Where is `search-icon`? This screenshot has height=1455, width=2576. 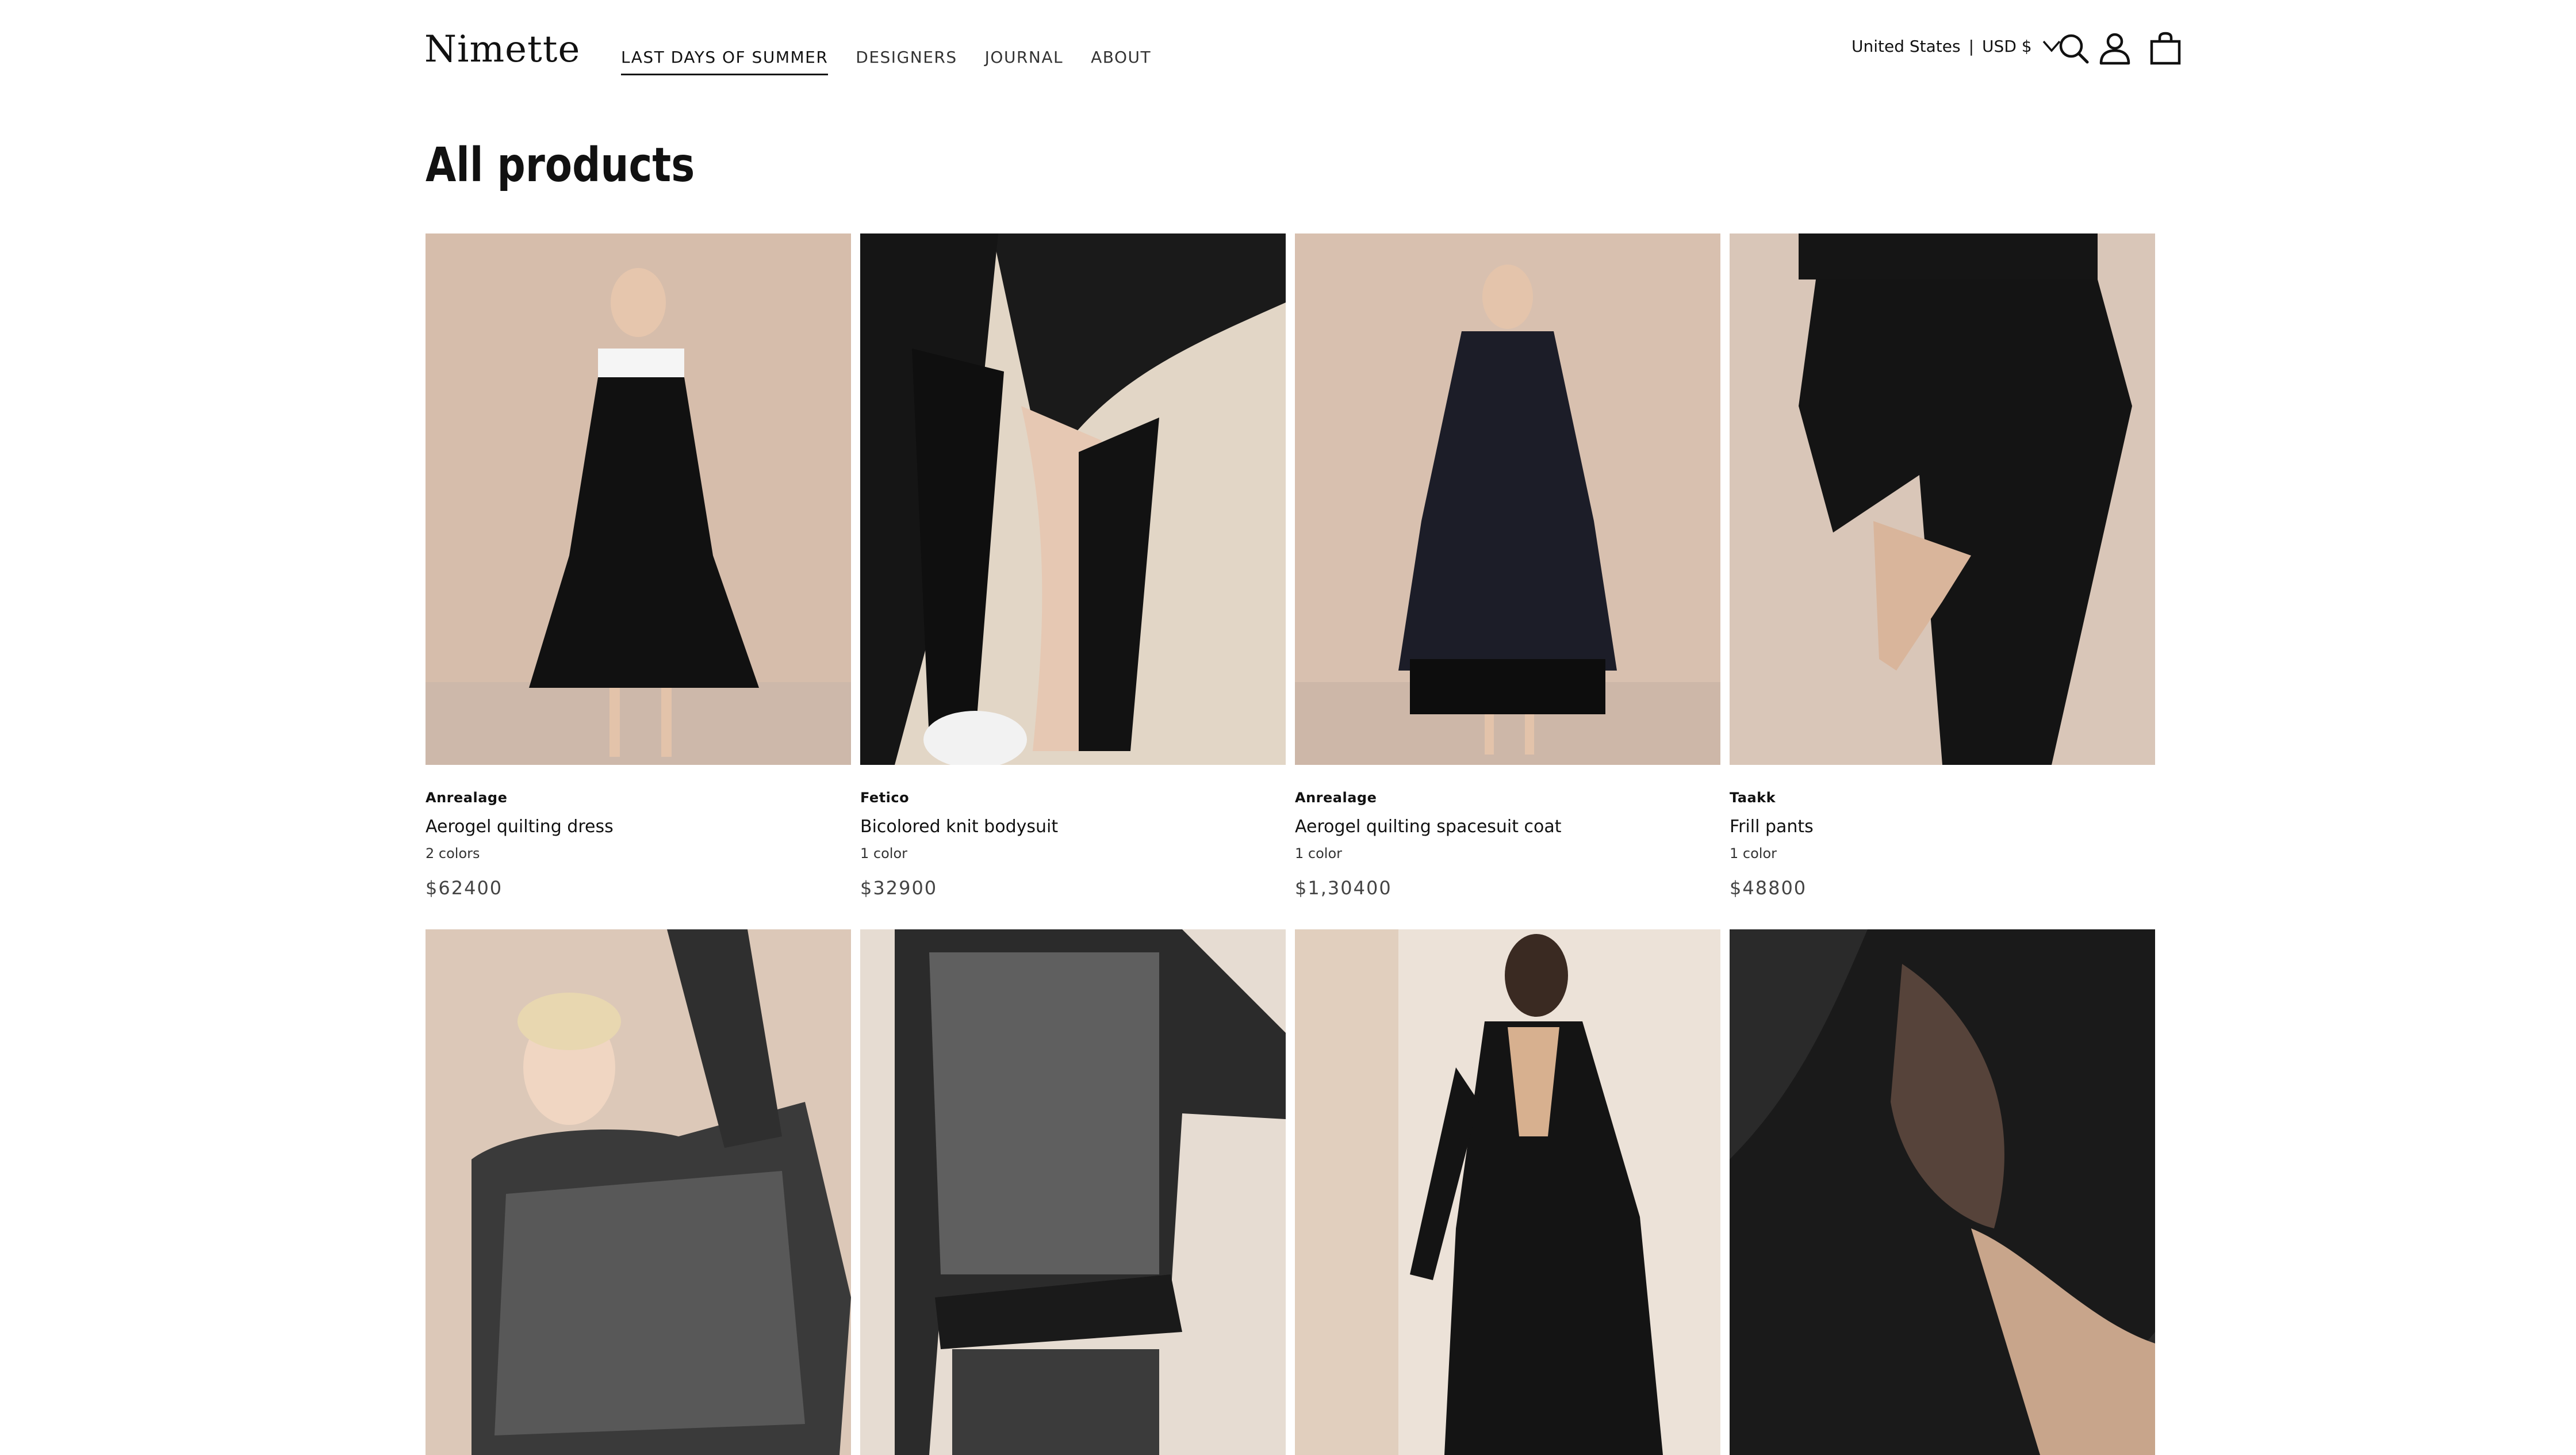
search-icon is located at coordinates (2074, 49).